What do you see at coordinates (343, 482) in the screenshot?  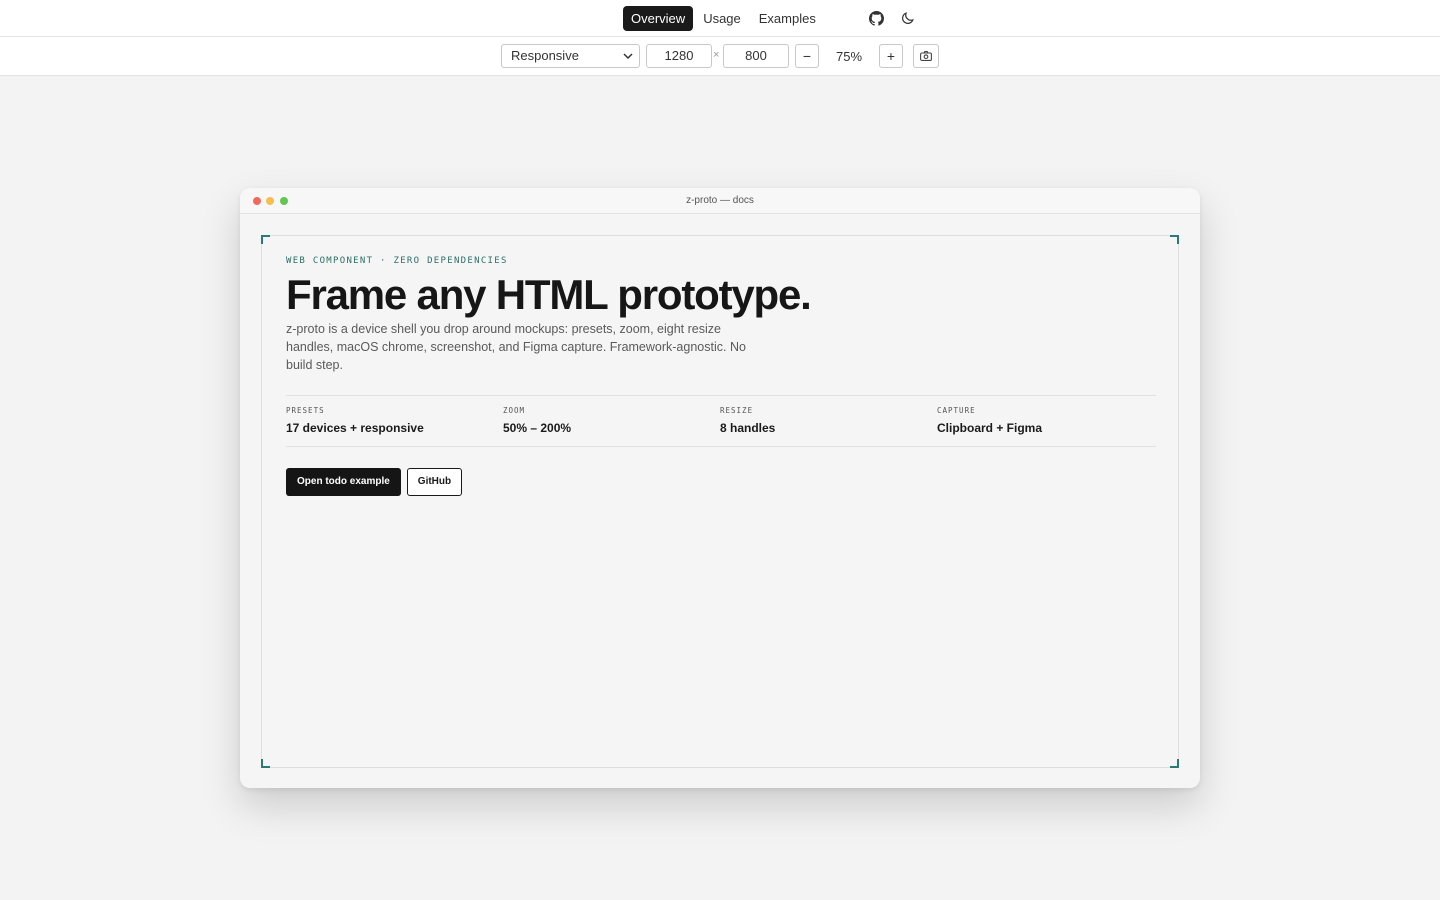 I see `open-todo-example-button: Open todo example` at bounding box center [343, 482].